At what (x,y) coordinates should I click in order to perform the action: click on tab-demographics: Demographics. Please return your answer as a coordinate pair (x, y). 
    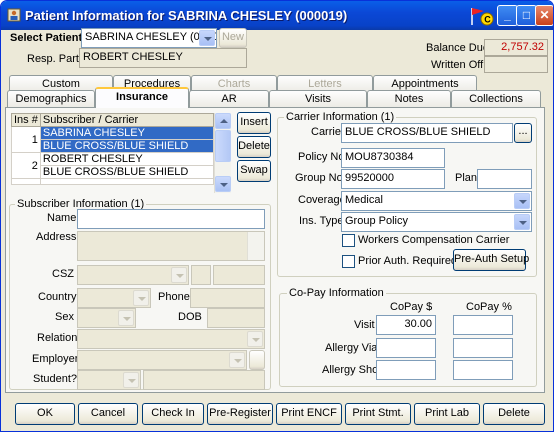
    Looking at the image, I should click on (51, 98).